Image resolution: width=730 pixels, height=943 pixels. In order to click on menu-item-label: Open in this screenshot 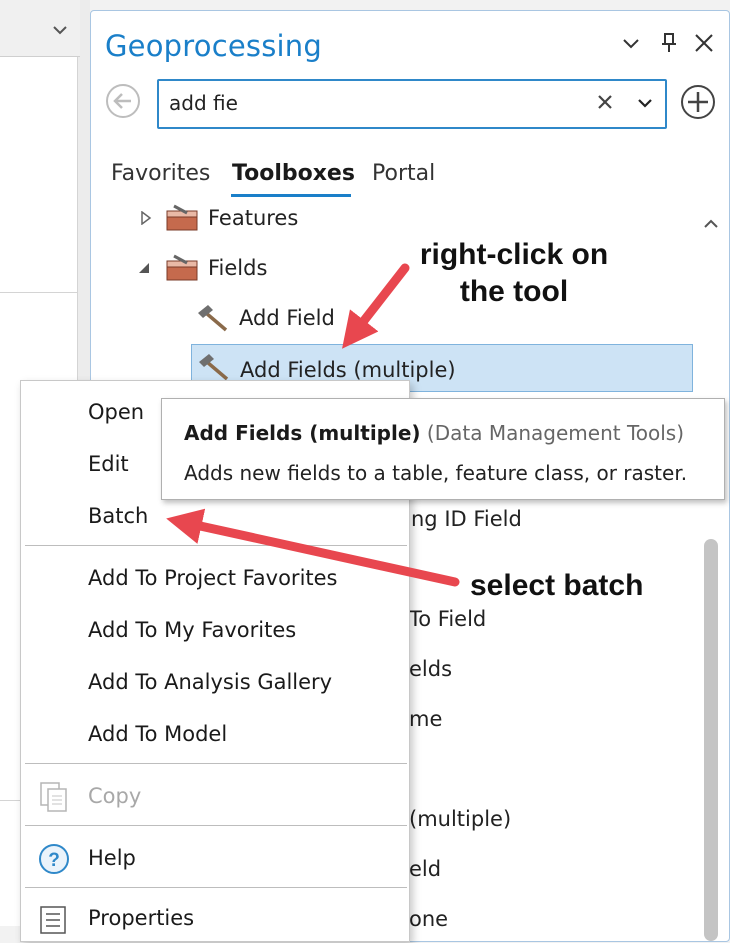, I will do `click(116, 412)`.